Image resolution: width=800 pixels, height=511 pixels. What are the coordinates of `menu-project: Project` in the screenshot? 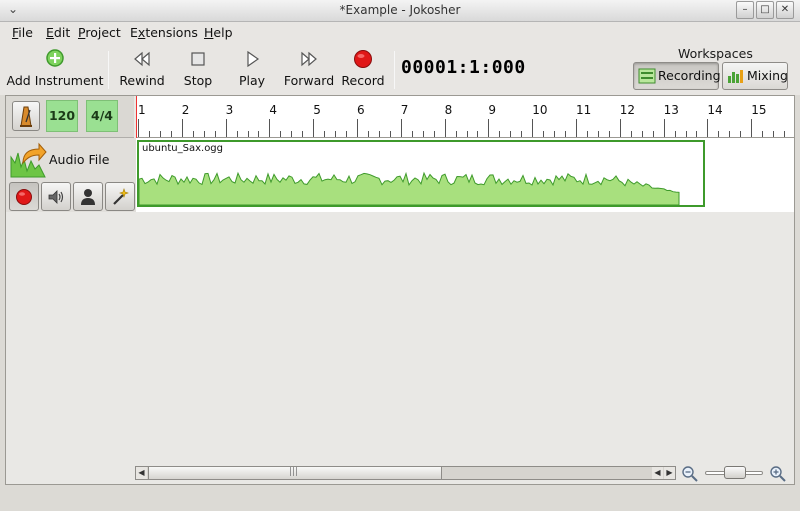 It's located at (99, 32).